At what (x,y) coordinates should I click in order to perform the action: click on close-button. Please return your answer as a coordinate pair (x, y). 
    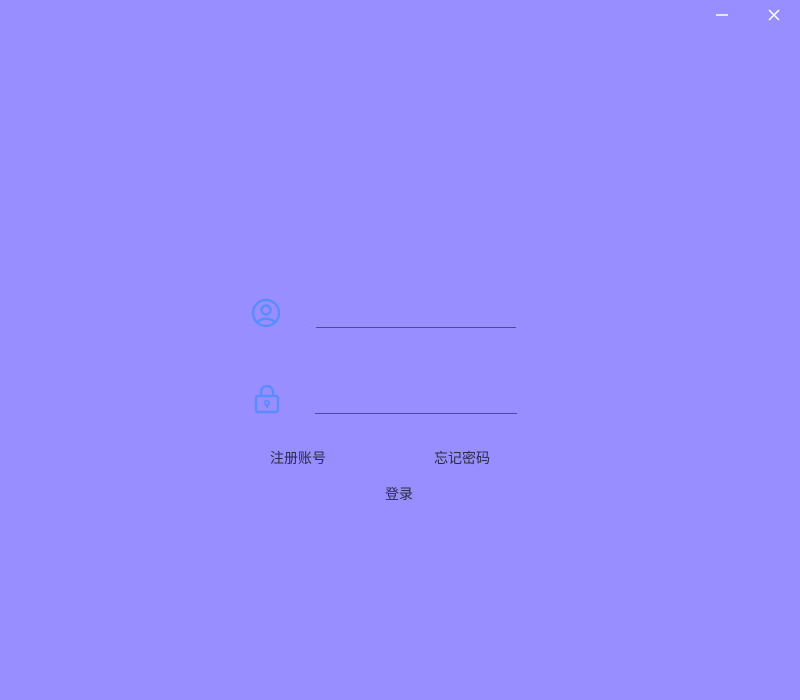
    Looking at the image, I should click on (774, 15).